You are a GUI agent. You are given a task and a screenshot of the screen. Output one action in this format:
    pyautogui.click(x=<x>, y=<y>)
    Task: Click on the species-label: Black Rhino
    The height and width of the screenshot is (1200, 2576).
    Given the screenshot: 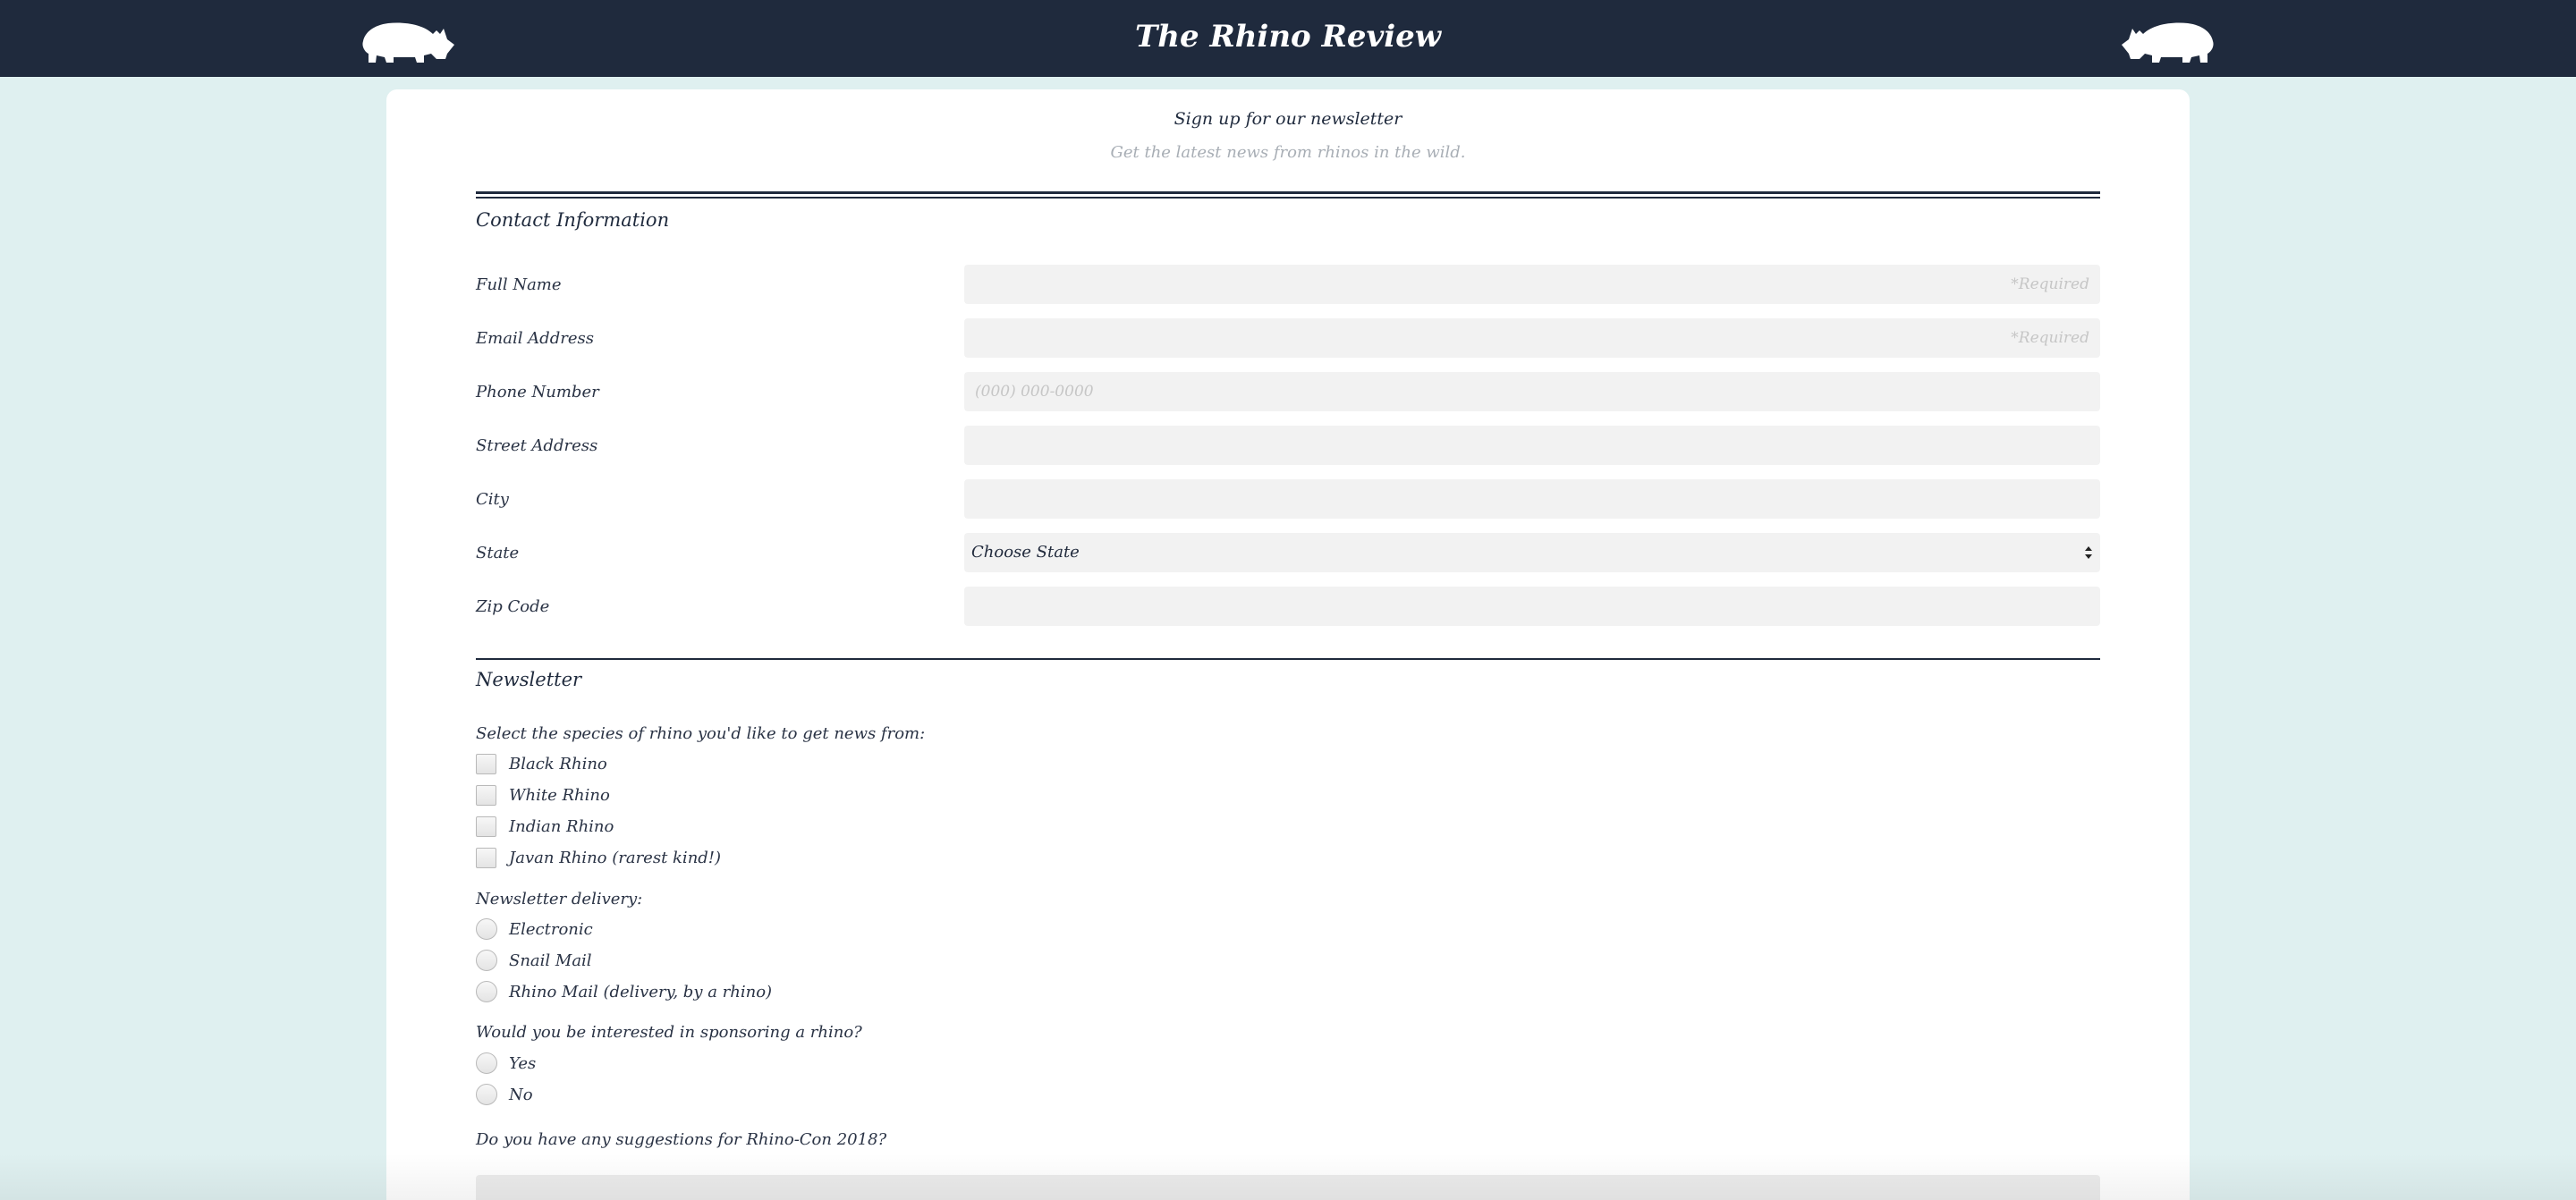 What is the action you would take?
    pyautogui.click(x=558, y=764)
    